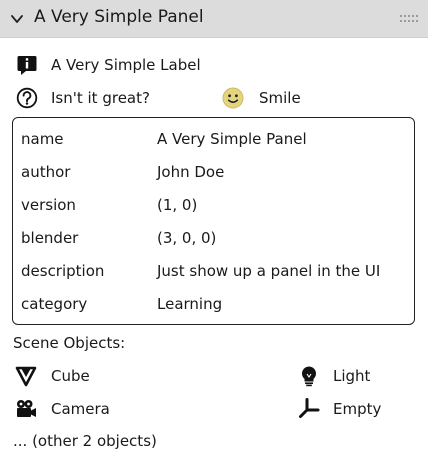  What do you see at coordinates (42, 139) in the screenshot?
I see `prop-key-name: name` at bounding box center [42, 139].